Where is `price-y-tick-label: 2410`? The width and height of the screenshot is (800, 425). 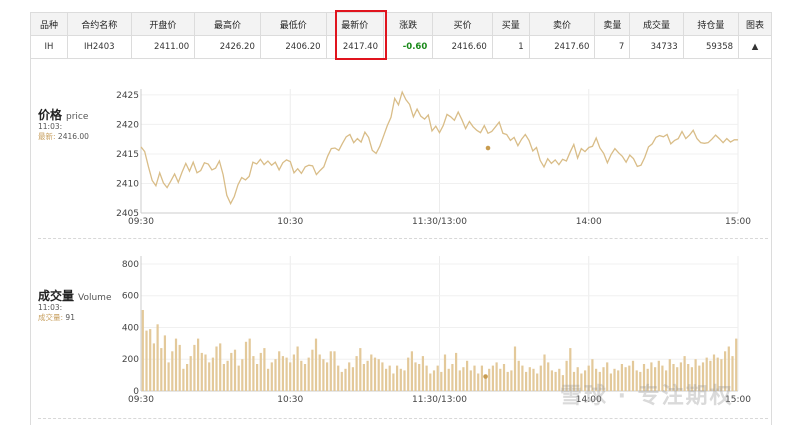
price-y-tick-label: 2410 is located at coordinates (127, 184).